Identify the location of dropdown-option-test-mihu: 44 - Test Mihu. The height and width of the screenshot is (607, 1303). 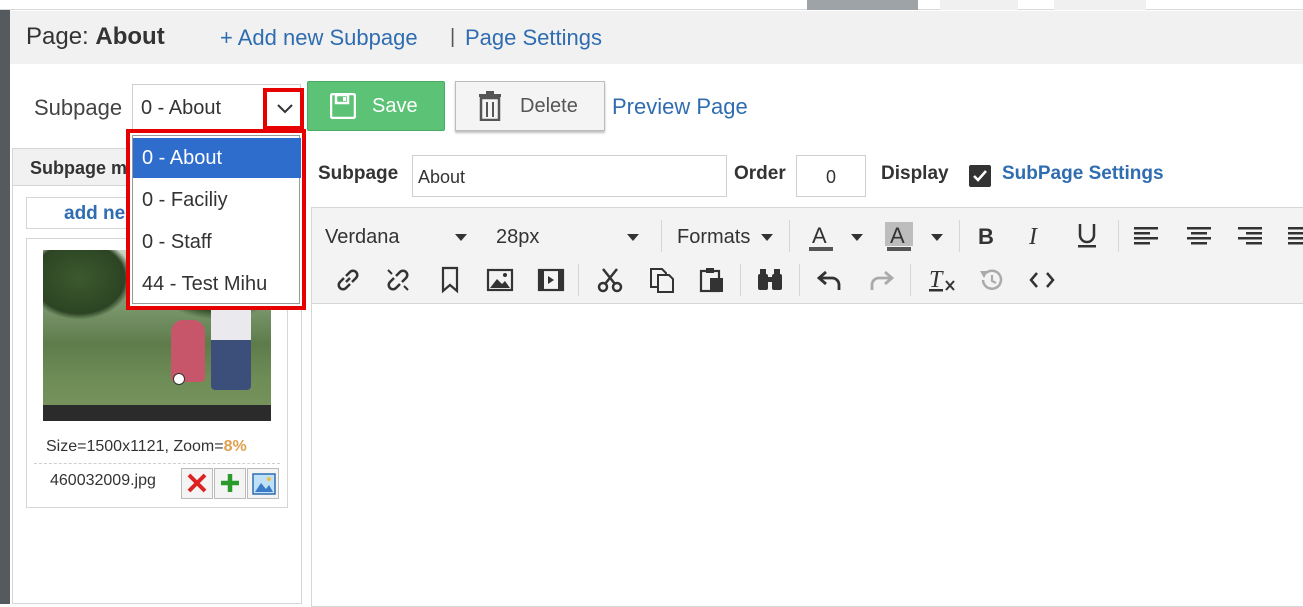
(217, 284).